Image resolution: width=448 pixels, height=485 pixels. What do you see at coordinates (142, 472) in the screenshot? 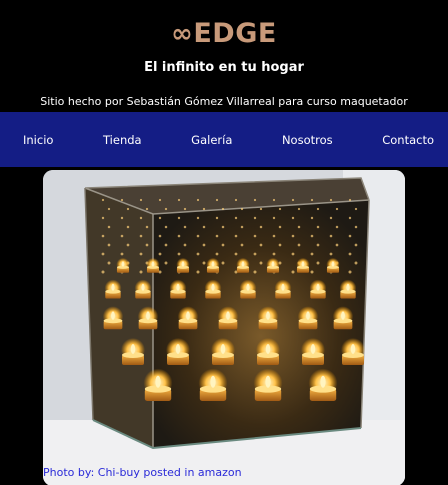
I see `photo-credit: Photo by: Chi-buy posted in amazon` at bounding box center [142, 472].